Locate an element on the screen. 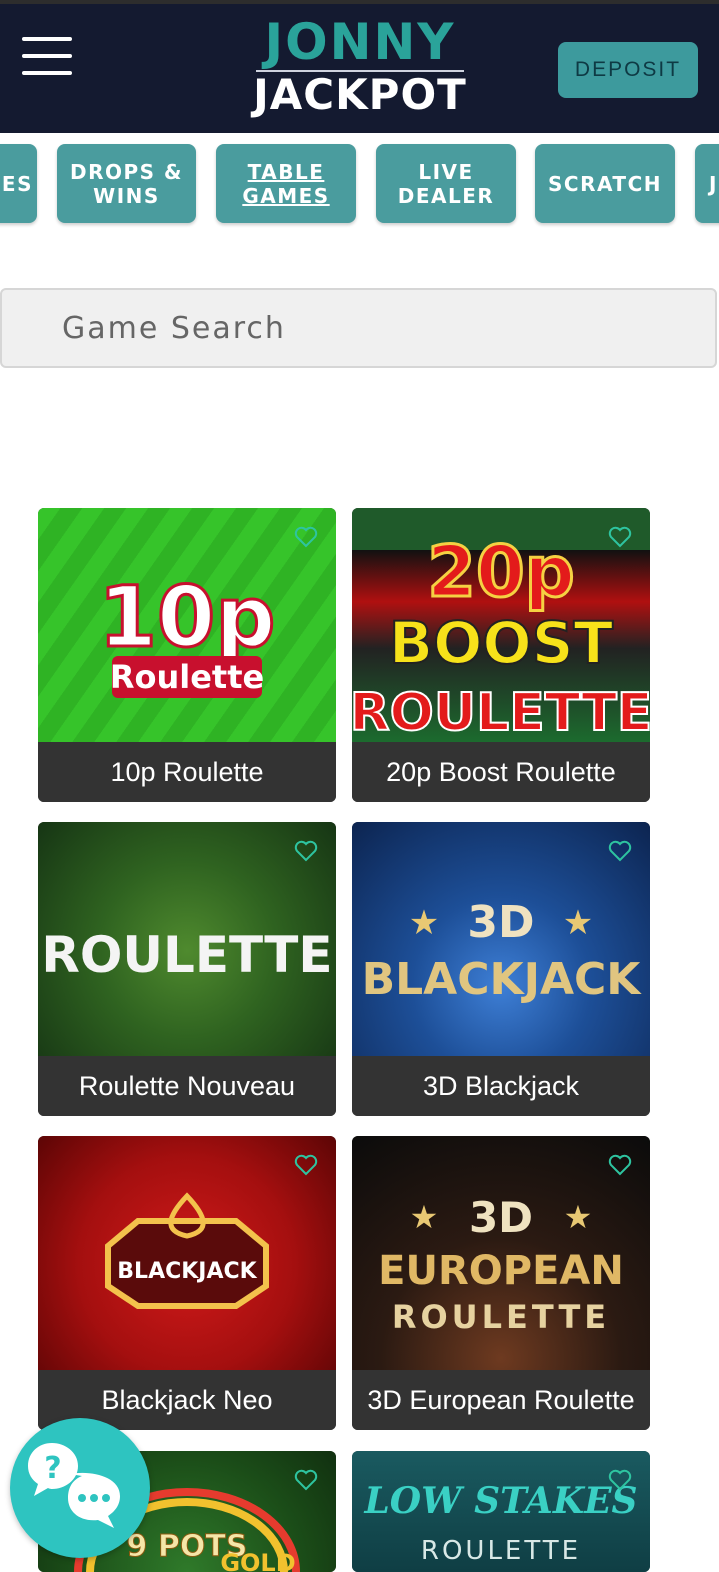  search-input is located at coordinates (358, 328).